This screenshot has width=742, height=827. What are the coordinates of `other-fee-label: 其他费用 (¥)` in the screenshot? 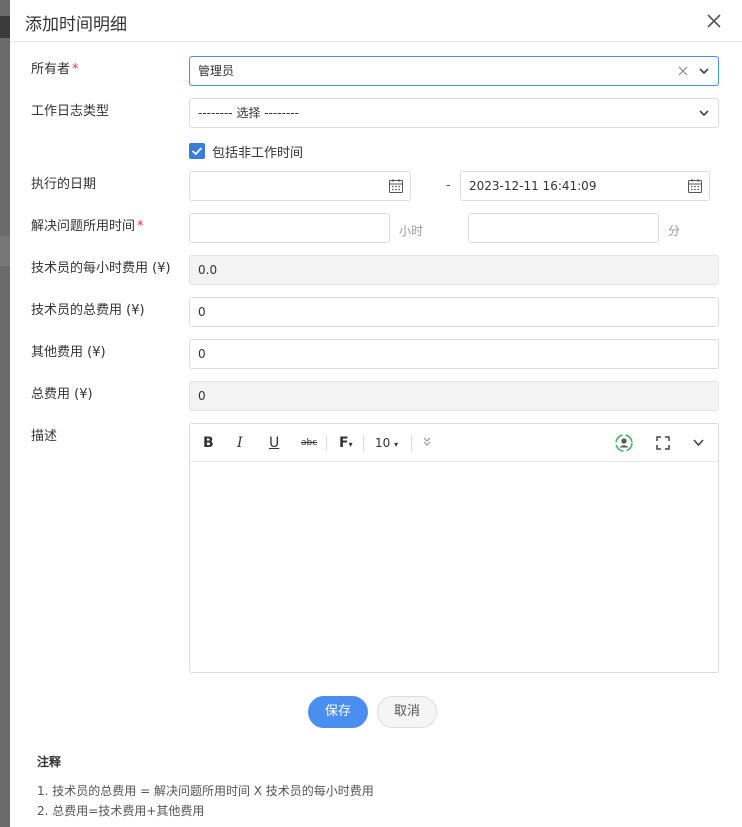 It's located at (68, 352).